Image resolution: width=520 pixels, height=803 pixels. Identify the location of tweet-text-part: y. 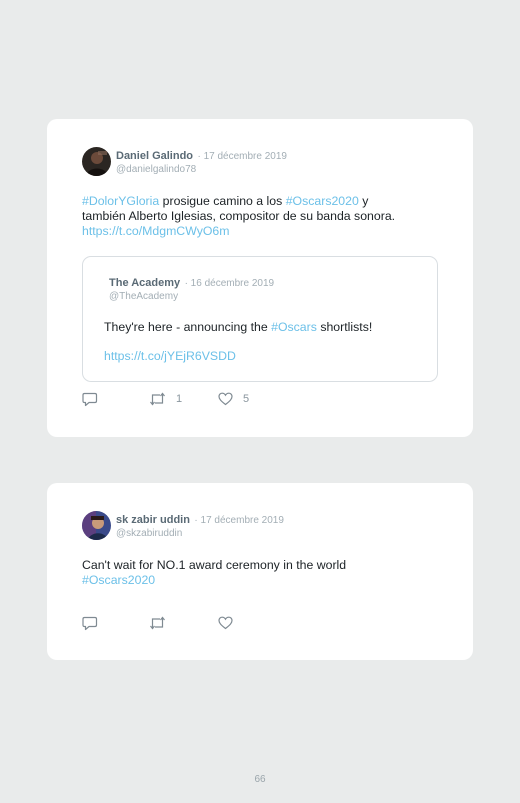
(363, 201).